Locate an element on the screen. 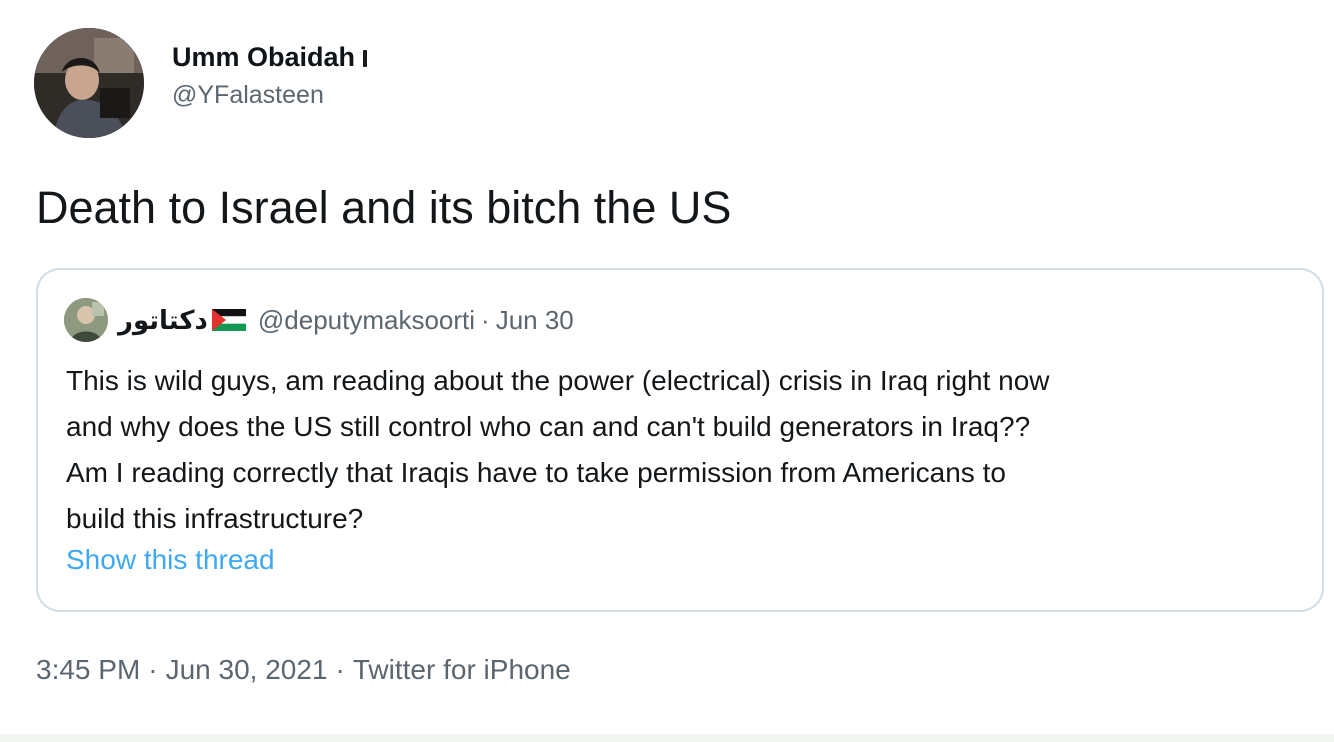 This screenshot has width=1334, height=742. show-thread-link: Show this thread is located at coordinates (170, 560).